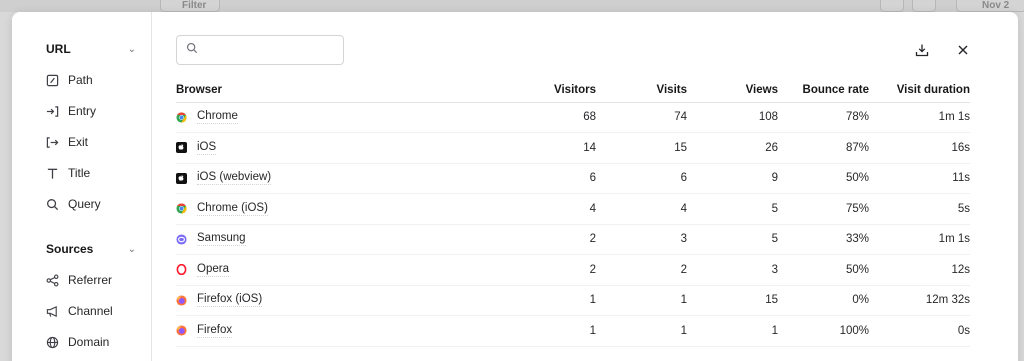  What do you see at coordinates (526, 90) in the screenshot?
I see `column-header-visitors: Visitors` at bounding box center [526, 90].